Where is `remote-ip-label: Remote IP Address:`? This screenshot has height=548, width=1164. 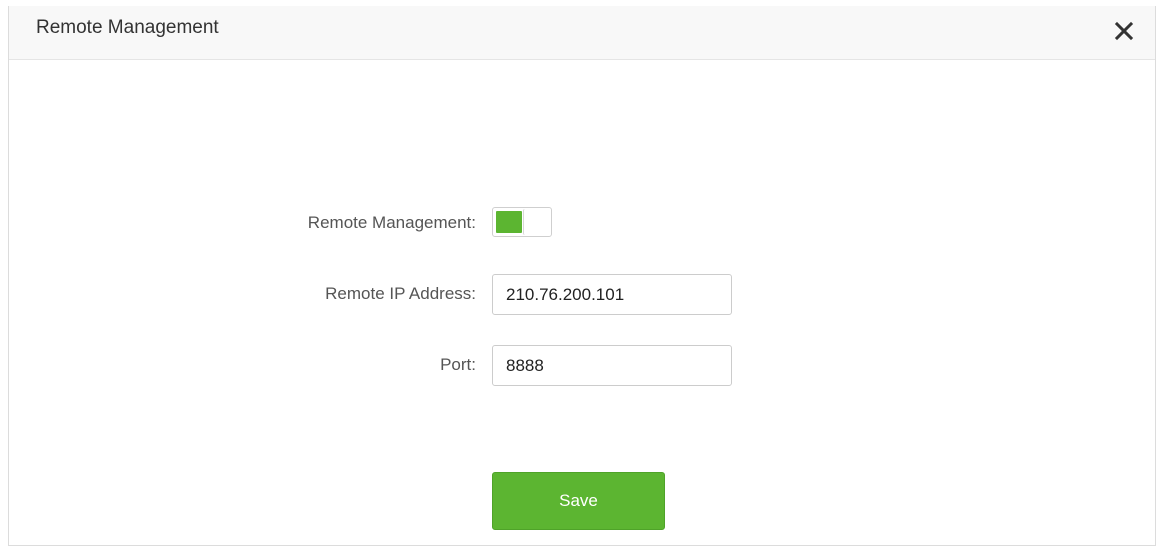
remote-ip-label: Remote IP Address: is located at coordinates (400, 293).